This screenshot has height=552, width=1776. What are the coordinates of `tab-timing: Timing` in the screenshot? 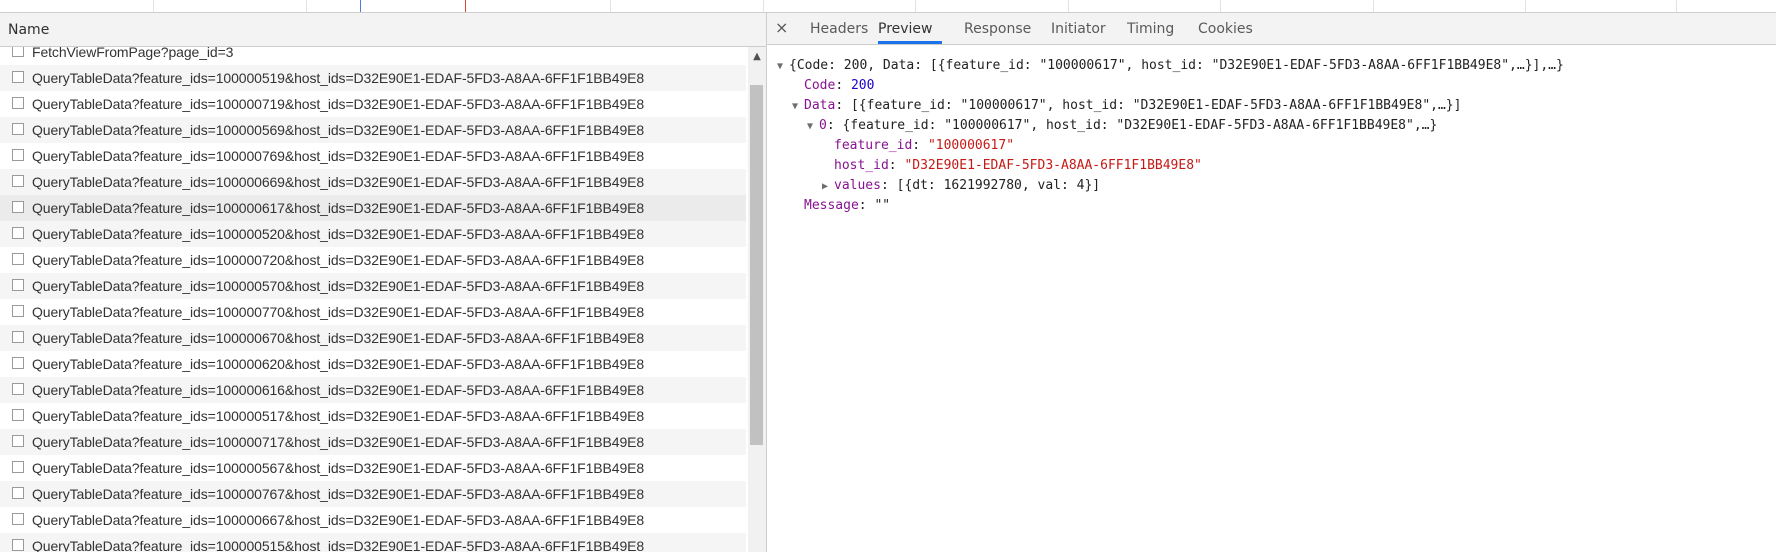 It's located at (1150, 29).